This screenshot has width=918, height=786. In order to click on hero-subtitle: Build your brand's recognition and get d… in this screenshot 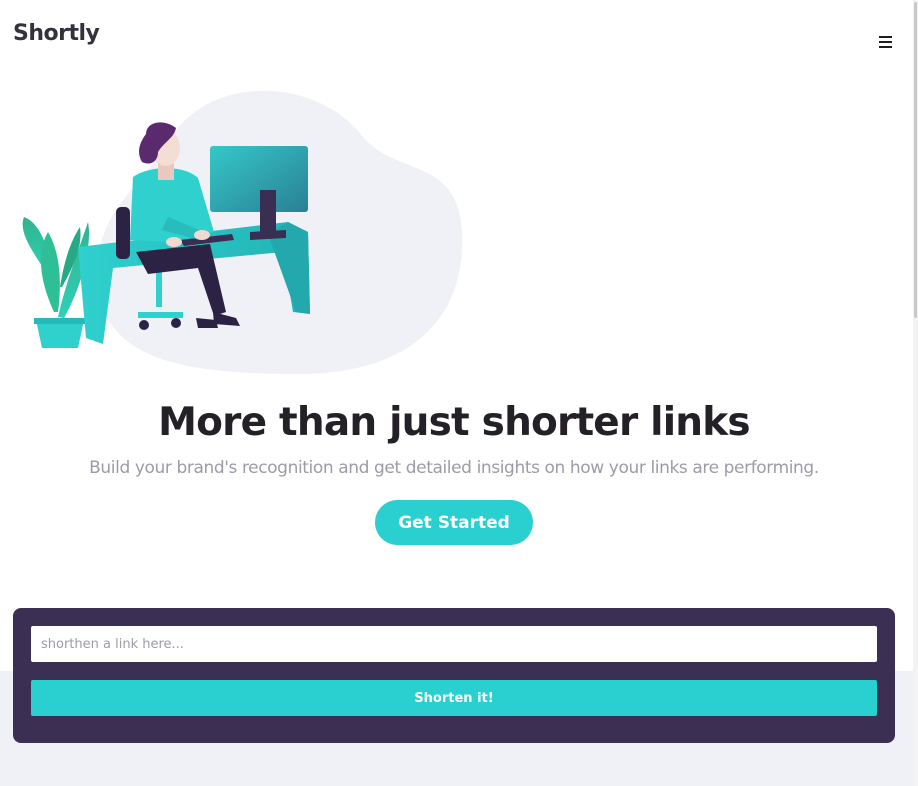, I will do `click(454, 468)`.